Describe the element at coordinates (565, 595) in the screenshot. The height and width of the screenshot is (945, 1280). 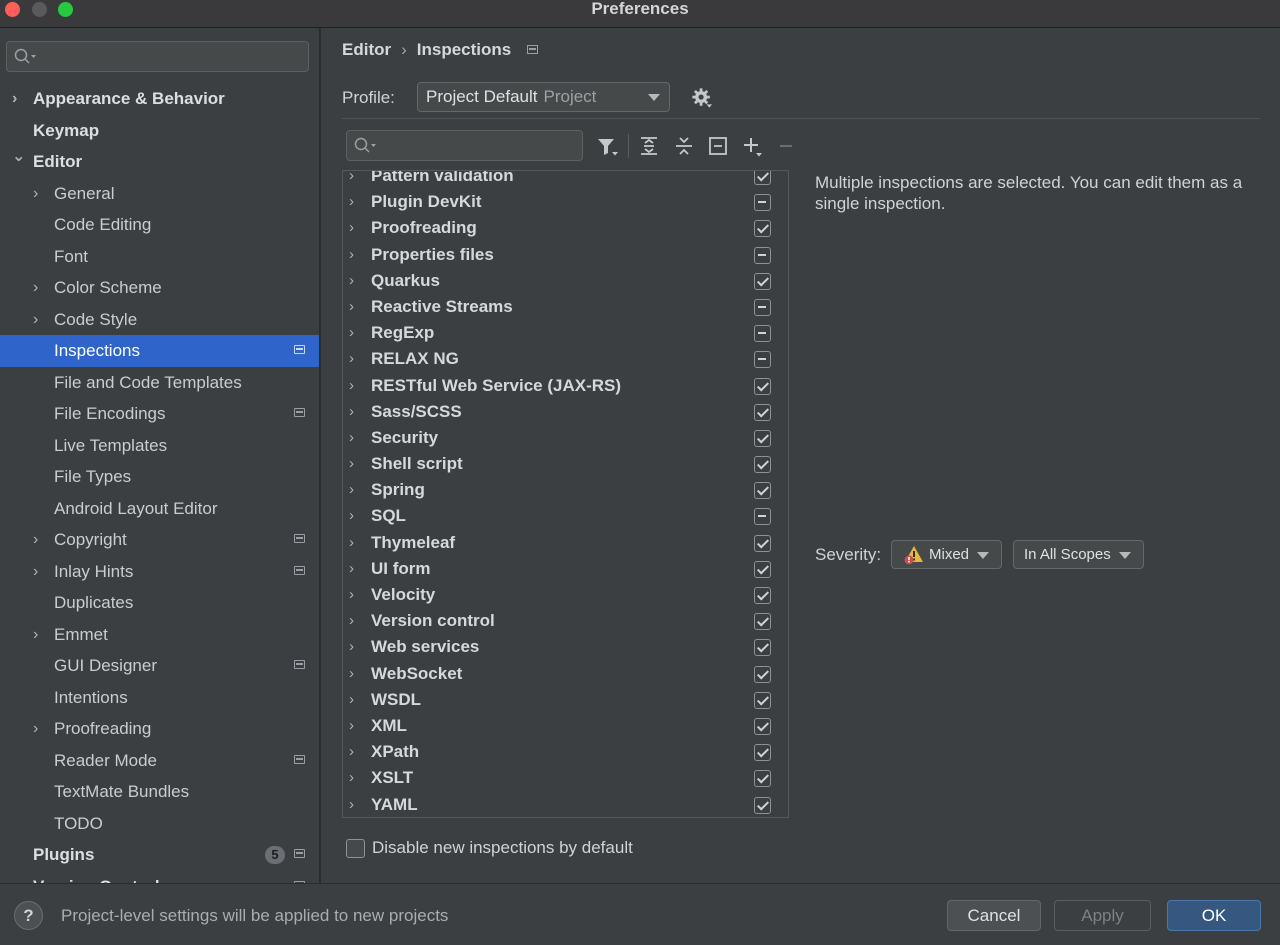
I see `inspection-row: › Velocity` at that location.